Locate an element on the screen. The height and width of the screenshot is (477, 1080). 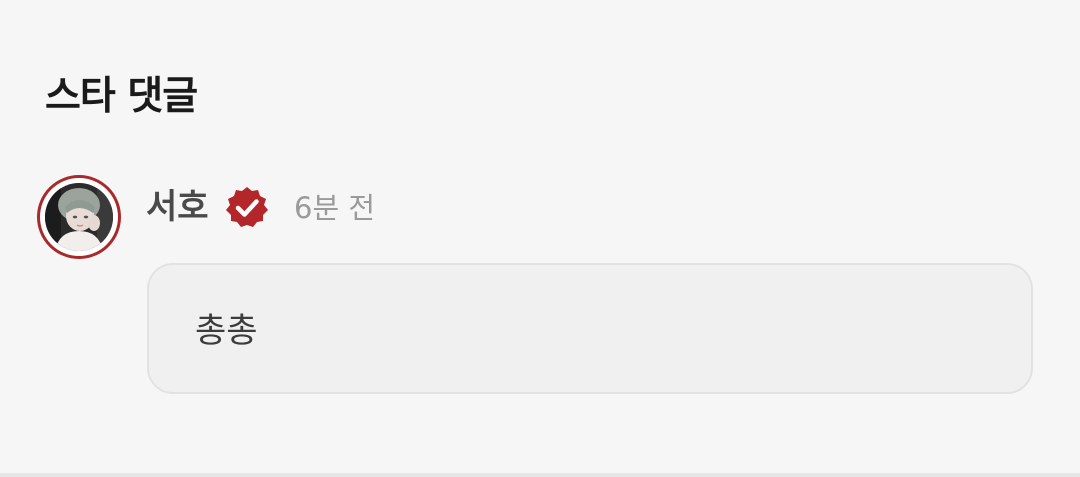
author-name: 서호 is located at coordinates (177, 207).